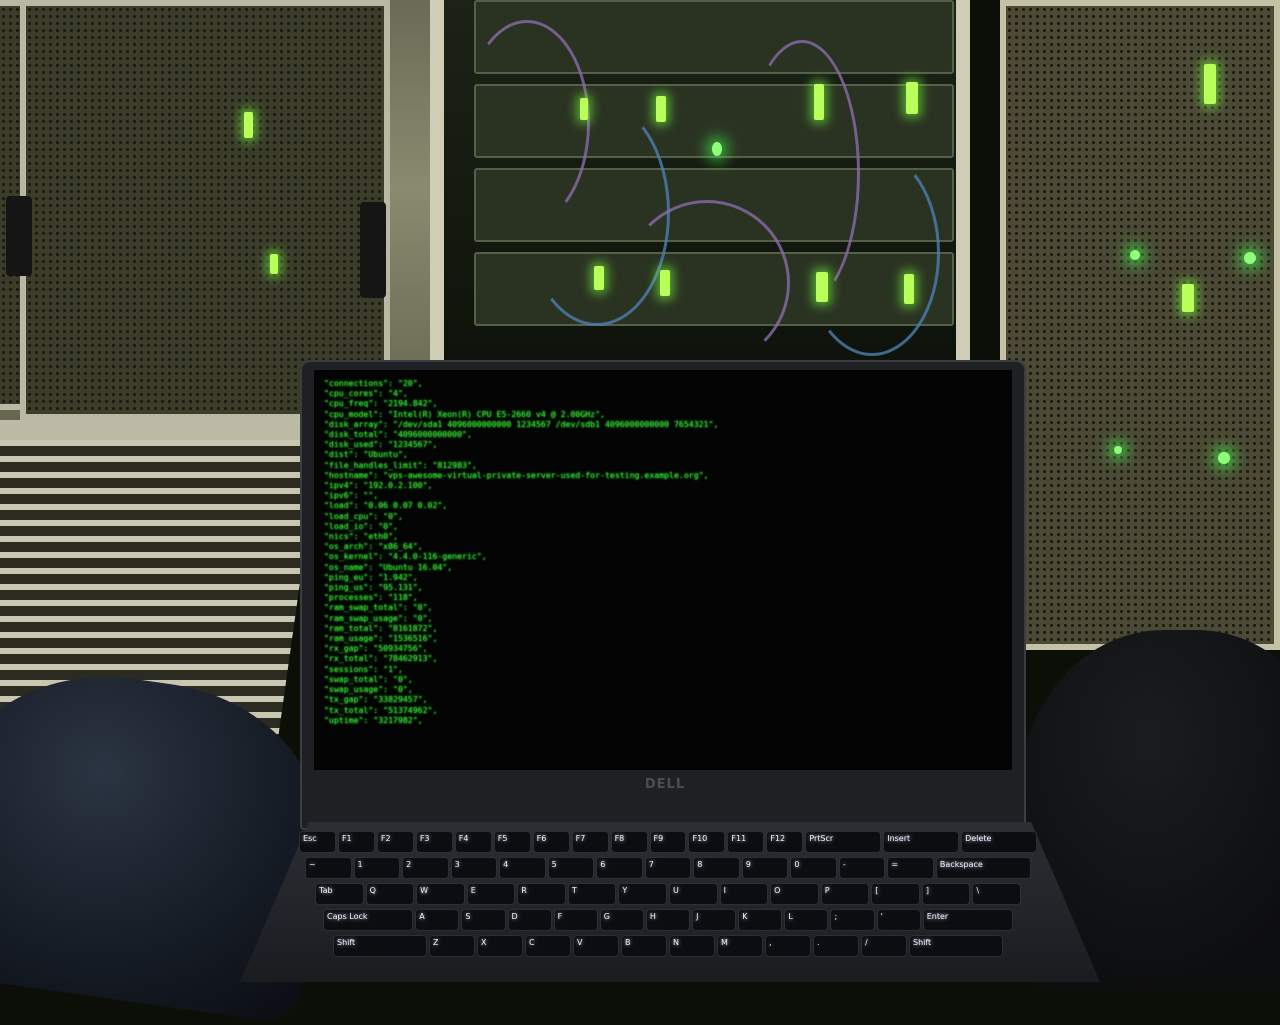 Image resolution: width=1280 pixels, height=1025 pixels. Describe the element at coordinates (500, 946) in the screenshot. I see `key-x: X` at that location.